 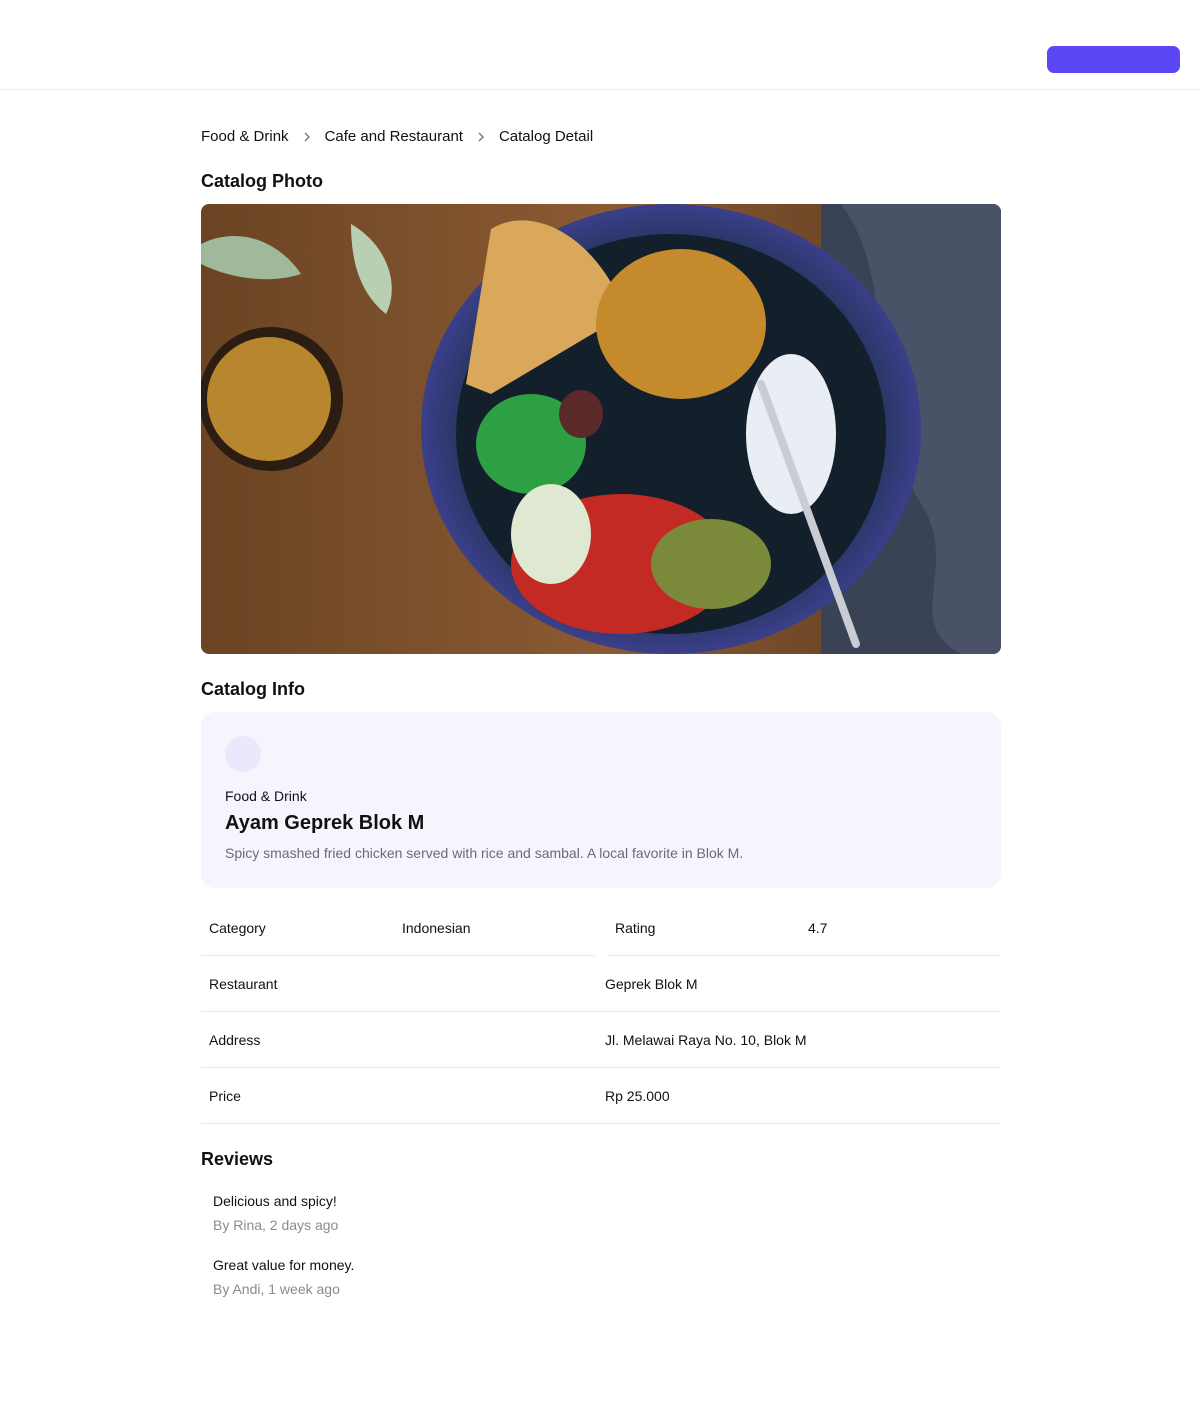 What do you see at coordinates (243, 984) in the screenshot?
I see `restaurant-label: Restaurant` at bounding box center [243, 984].